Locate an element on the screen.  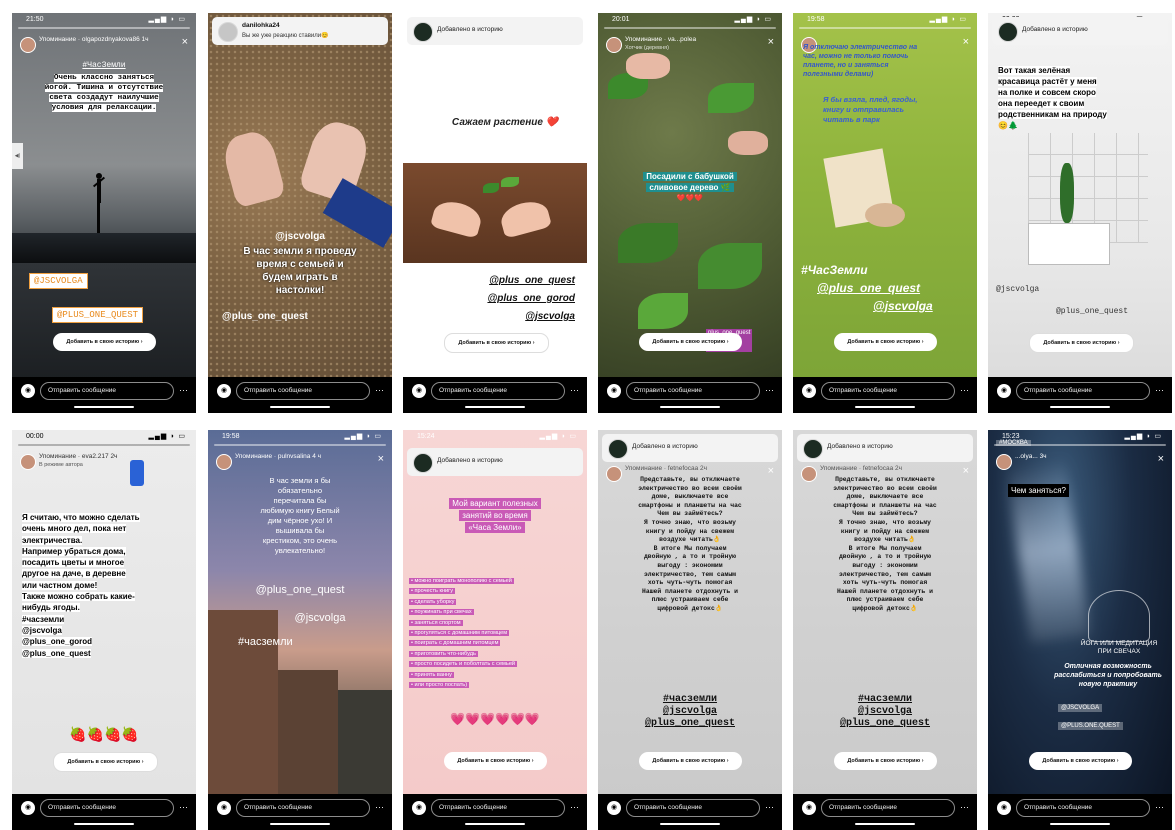
mention-text: @plus_one_gorod is located at coordinates (531, 298).